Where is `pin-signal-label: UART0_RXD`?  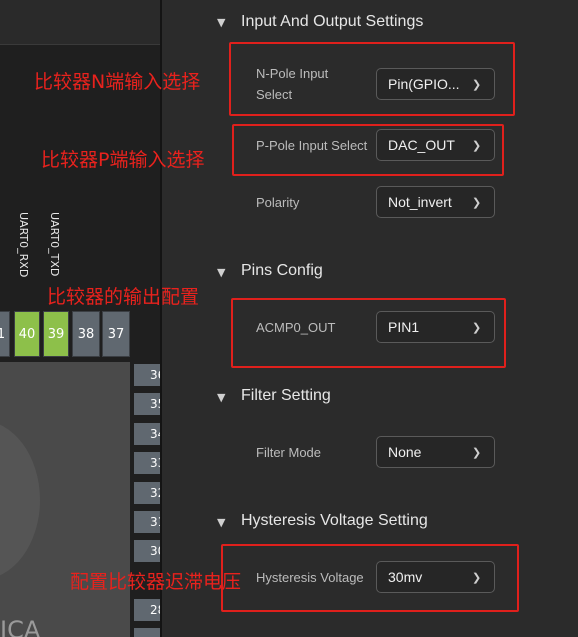 pin-signal-label: UART0_RXD is located at coordinates (23, 245).